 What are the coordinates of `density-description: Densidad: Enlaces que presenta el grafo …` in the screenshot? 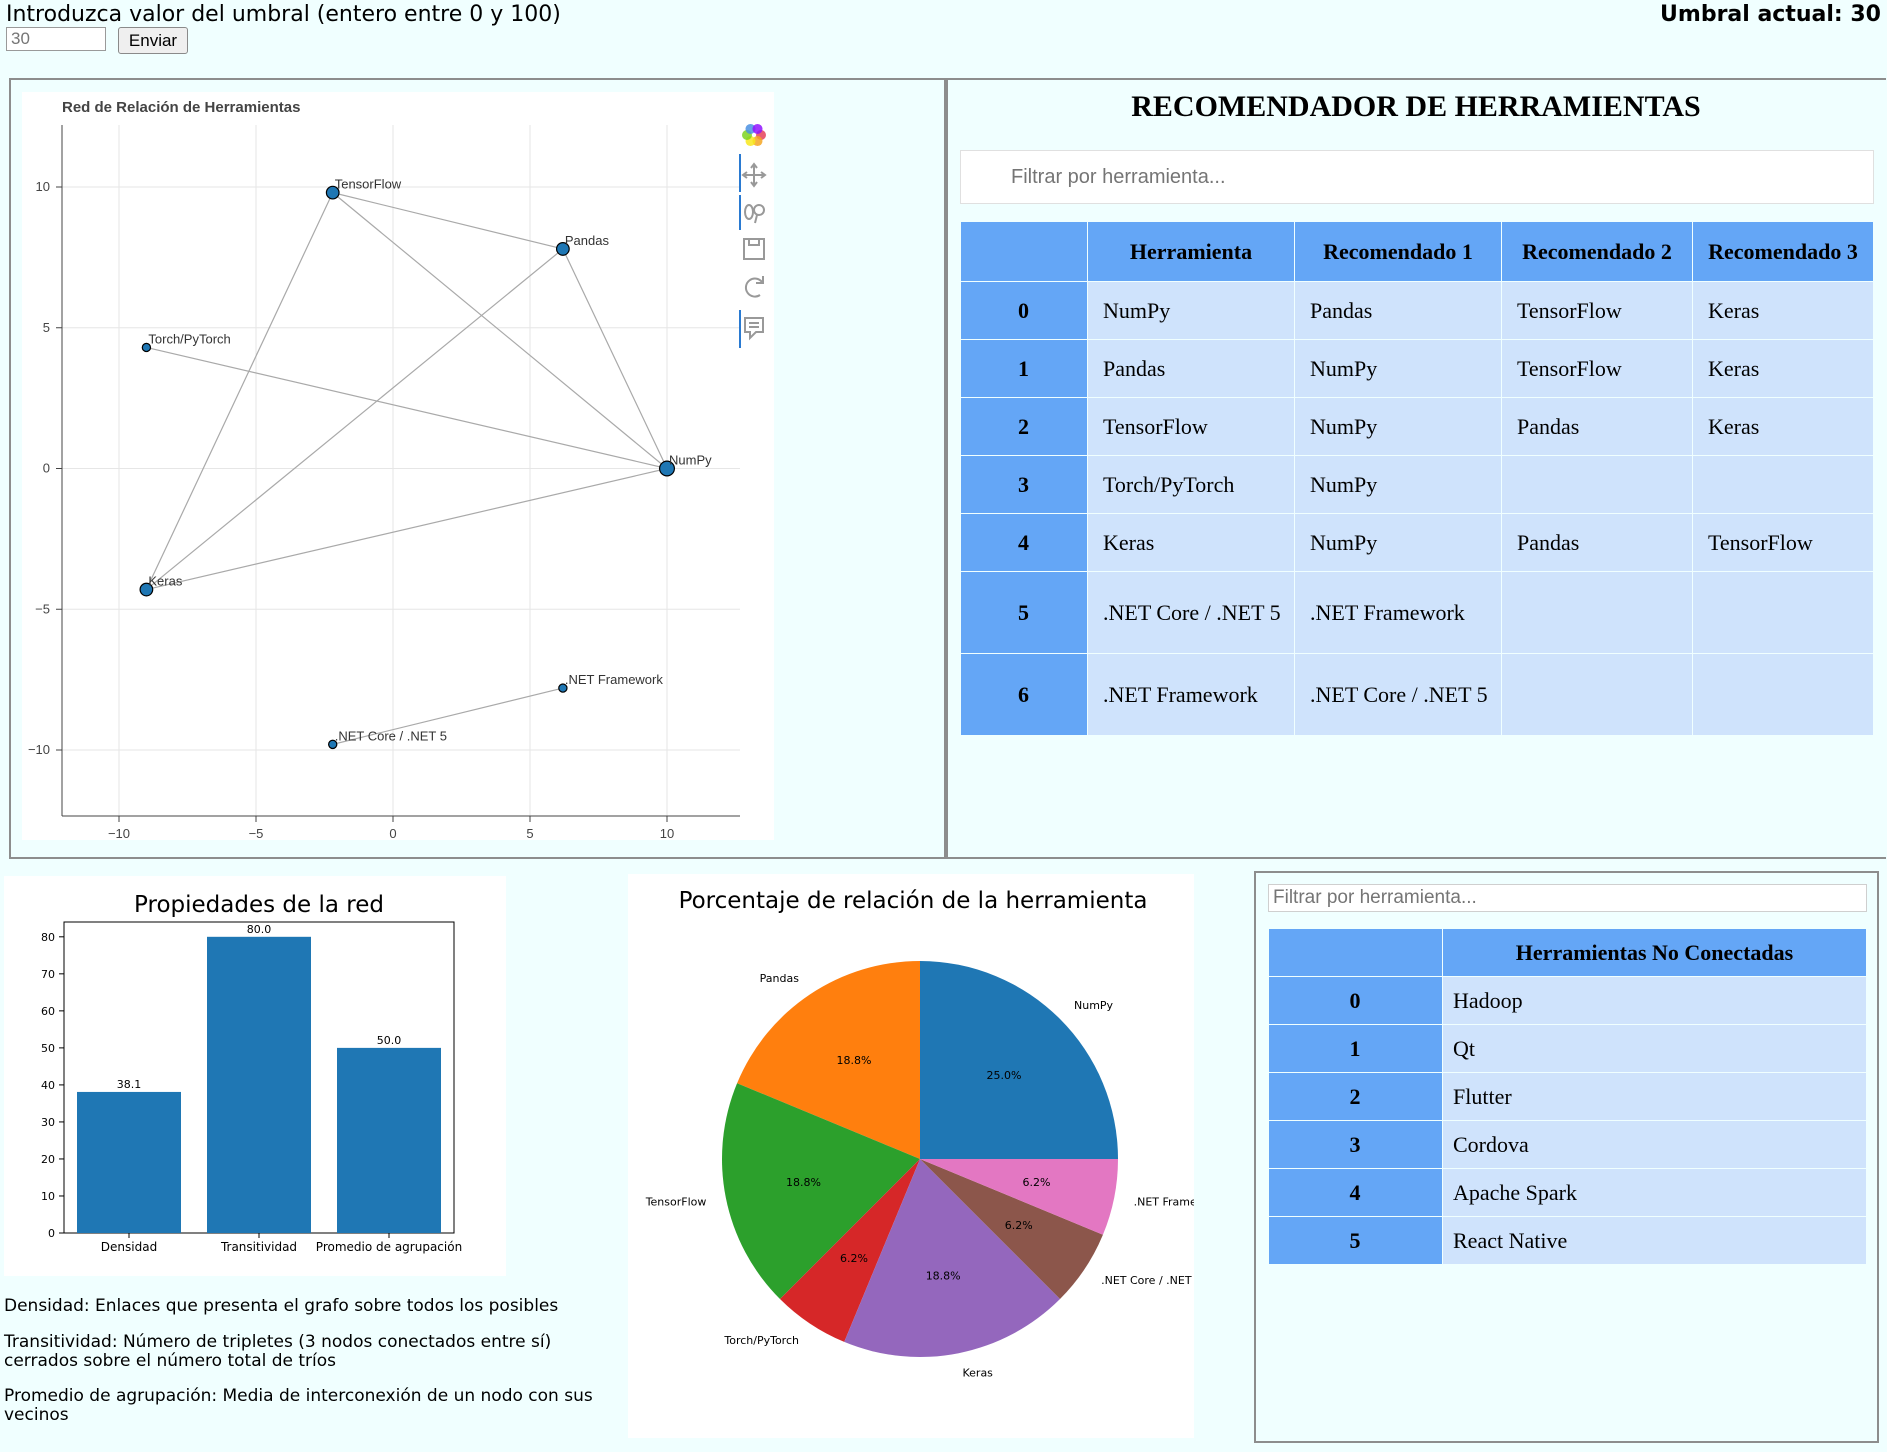 It's located at (281, 1306).